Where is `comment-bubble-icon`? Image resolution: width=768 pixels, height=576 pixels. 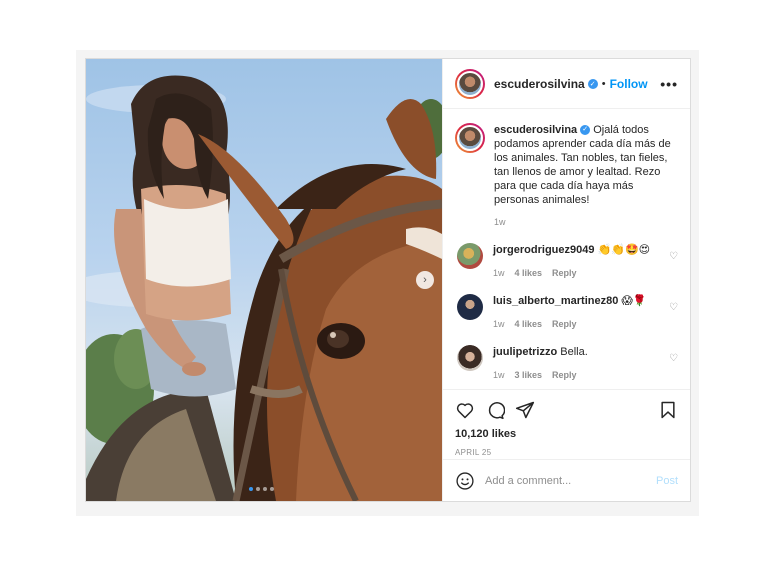 comment-bubble-icon is located at coordinates (495, 410).